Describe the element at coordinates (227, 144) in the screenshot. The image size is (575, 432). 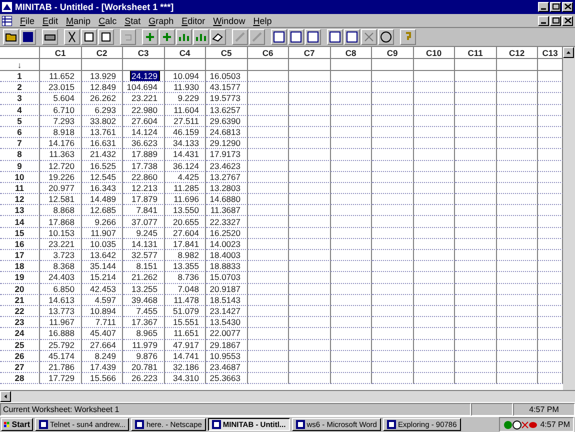
I see `table-cell: 29.1290` at that location.